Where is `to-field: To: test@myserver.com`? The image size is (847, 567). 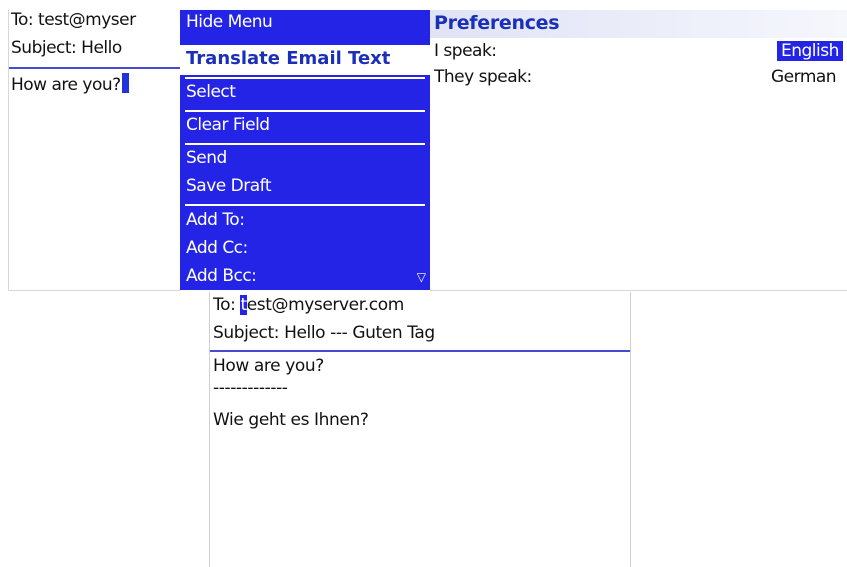 to-field: To: test@myserver.com is located at coordinates (308, 305).